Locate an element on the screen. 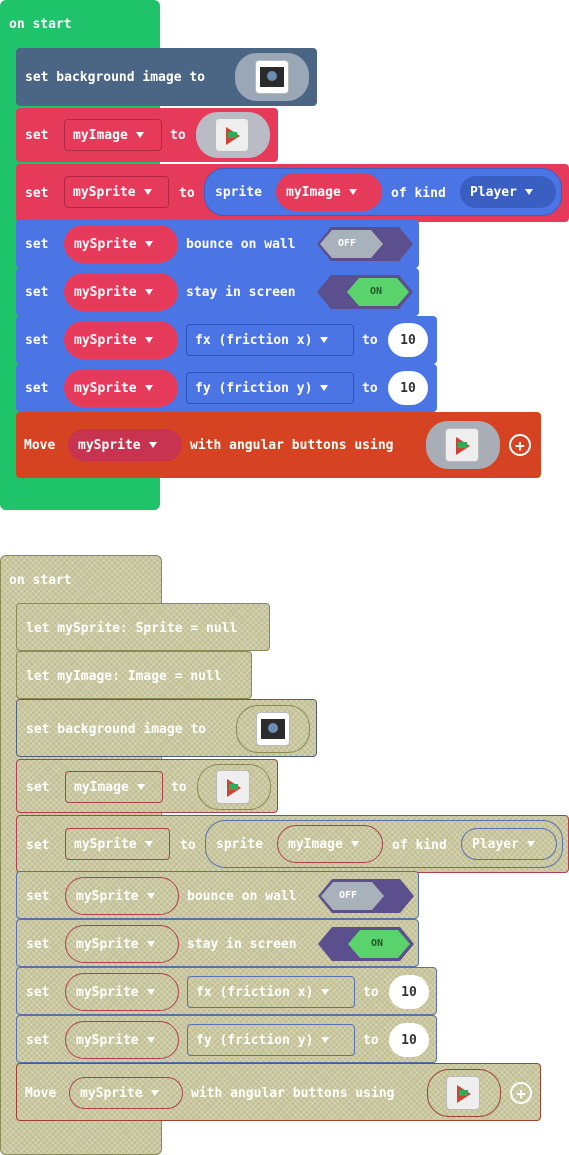 The width and height of the screenshot is (569, 1155). angular-buttons-label: with angular buttons using is located at coordinates (292, 445).